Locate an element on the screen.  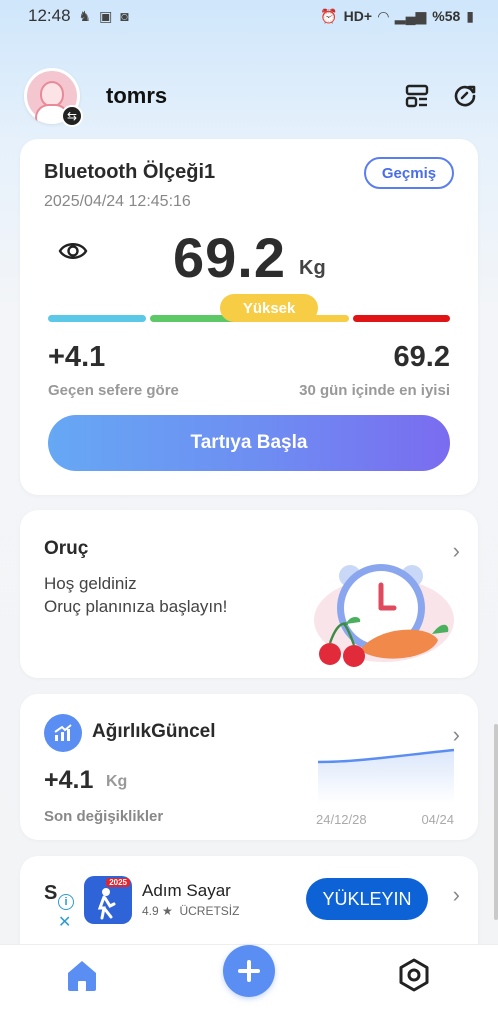
ad-card-title-letter: S is located at coordinates (51, 893).